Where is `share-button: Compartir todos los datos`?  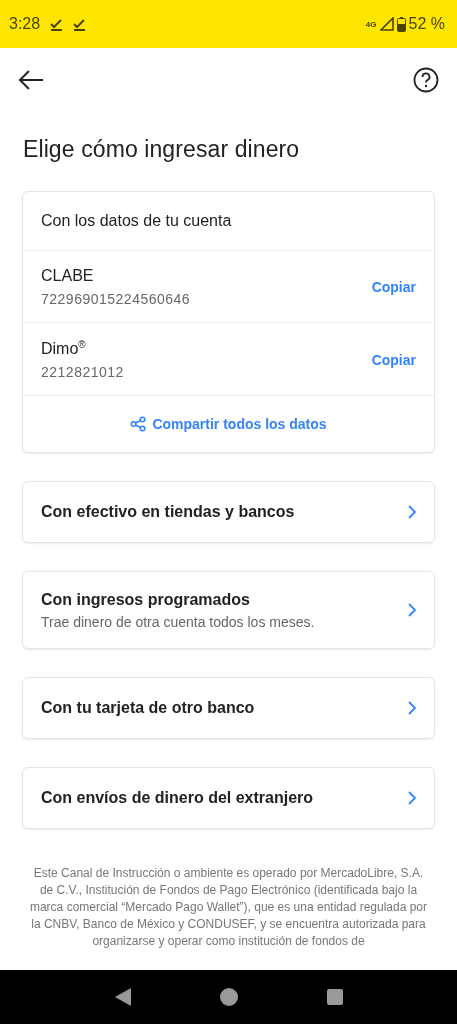 share-button: Compartir todos los datos is located at coordinates (228, 424).